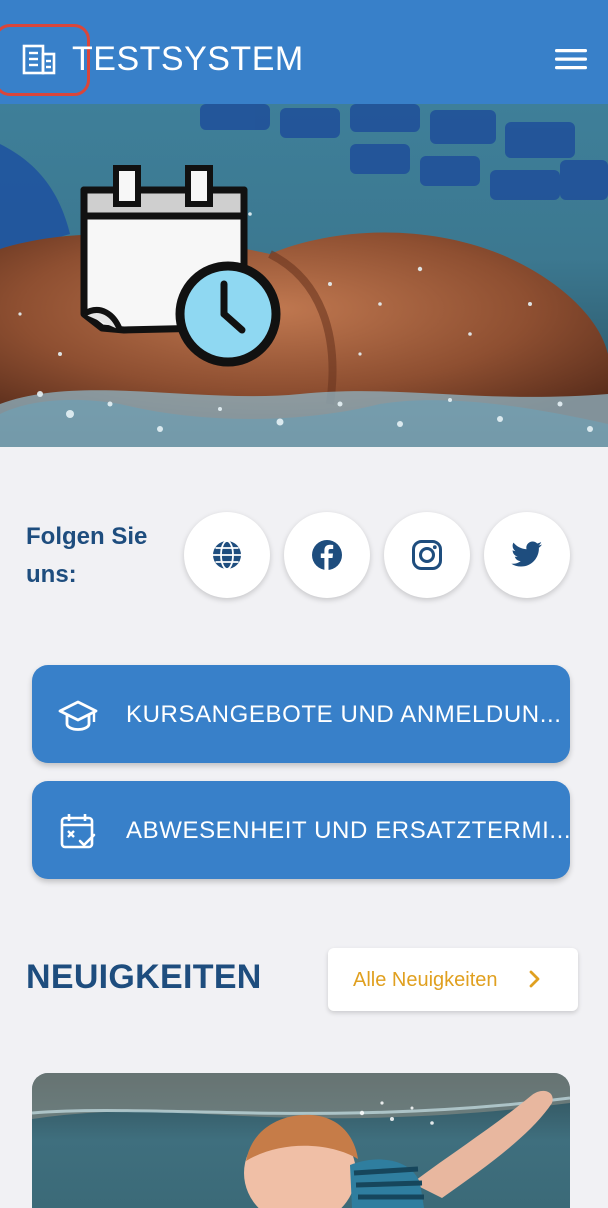 The image size is (608, 1208). I want to click on building-icon, so click(39, 59).